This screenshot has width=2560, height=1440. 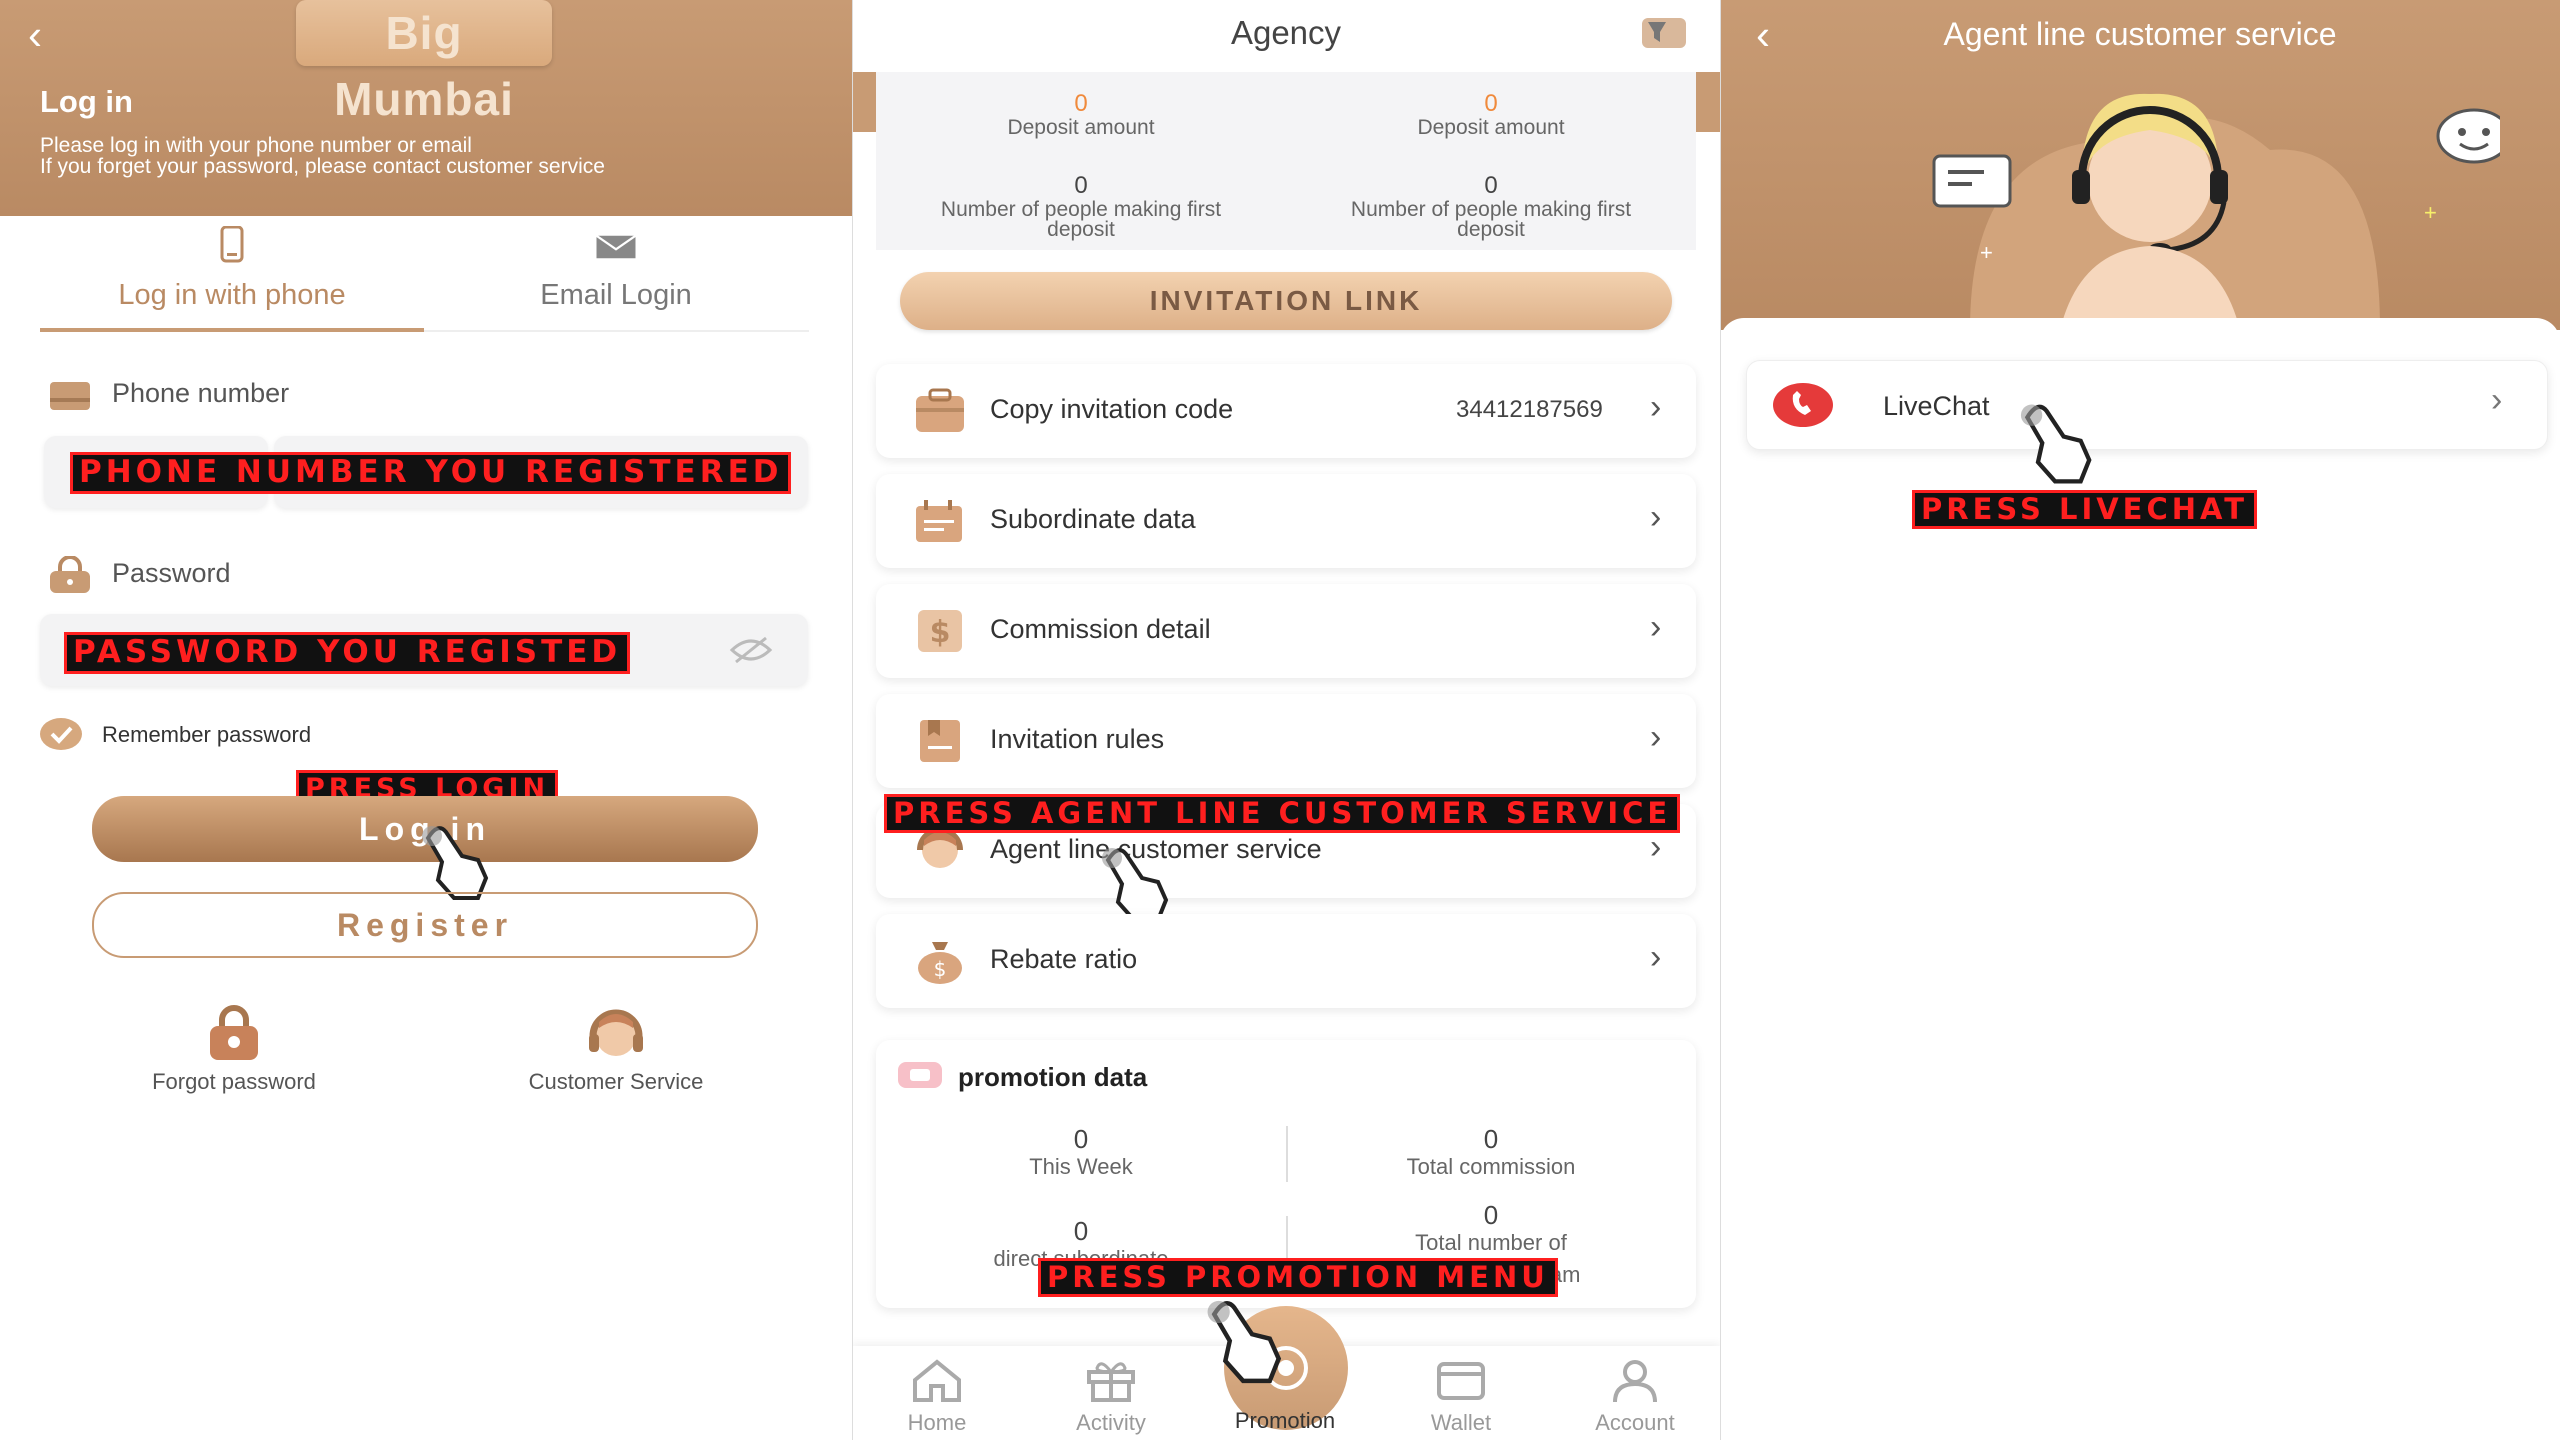 What do you see at coordinates (424, 66) in the screenshot?
I see `logo-text: Big Mumbai` at bounding box center [424, 66].